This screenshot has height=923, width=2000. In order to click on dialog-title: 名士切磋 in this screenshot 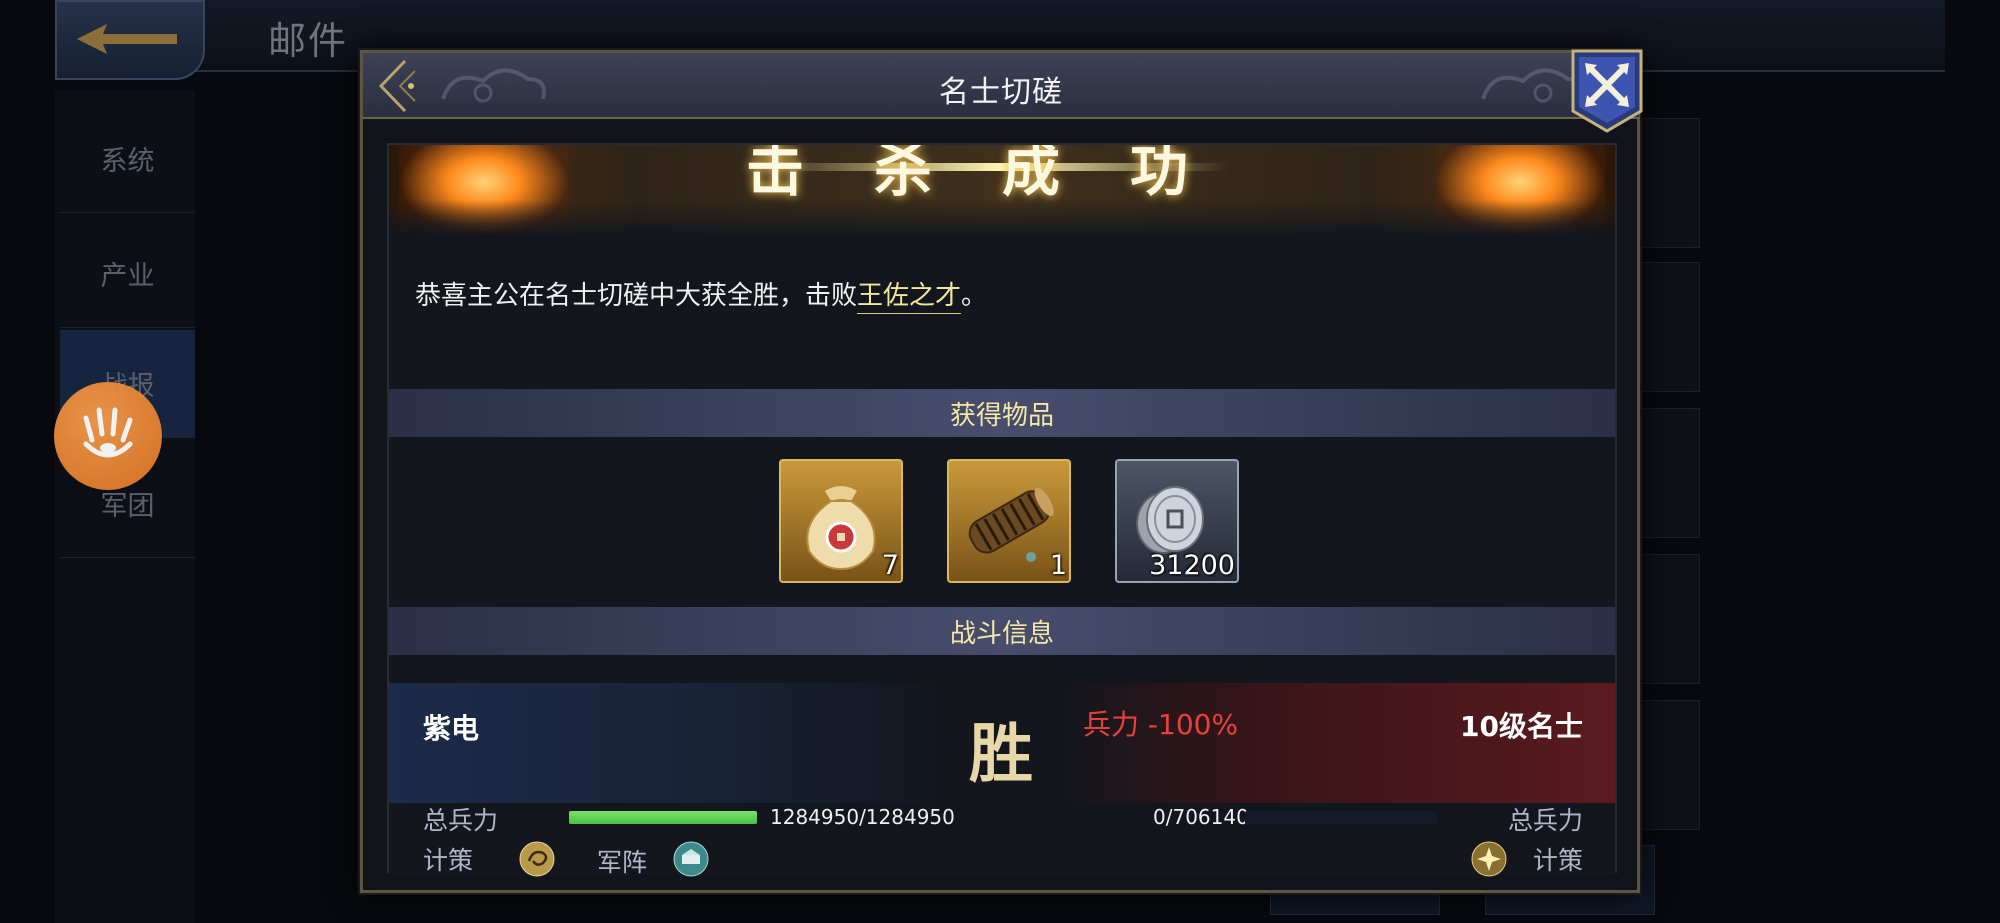, I will do `click(1001, 92)`.